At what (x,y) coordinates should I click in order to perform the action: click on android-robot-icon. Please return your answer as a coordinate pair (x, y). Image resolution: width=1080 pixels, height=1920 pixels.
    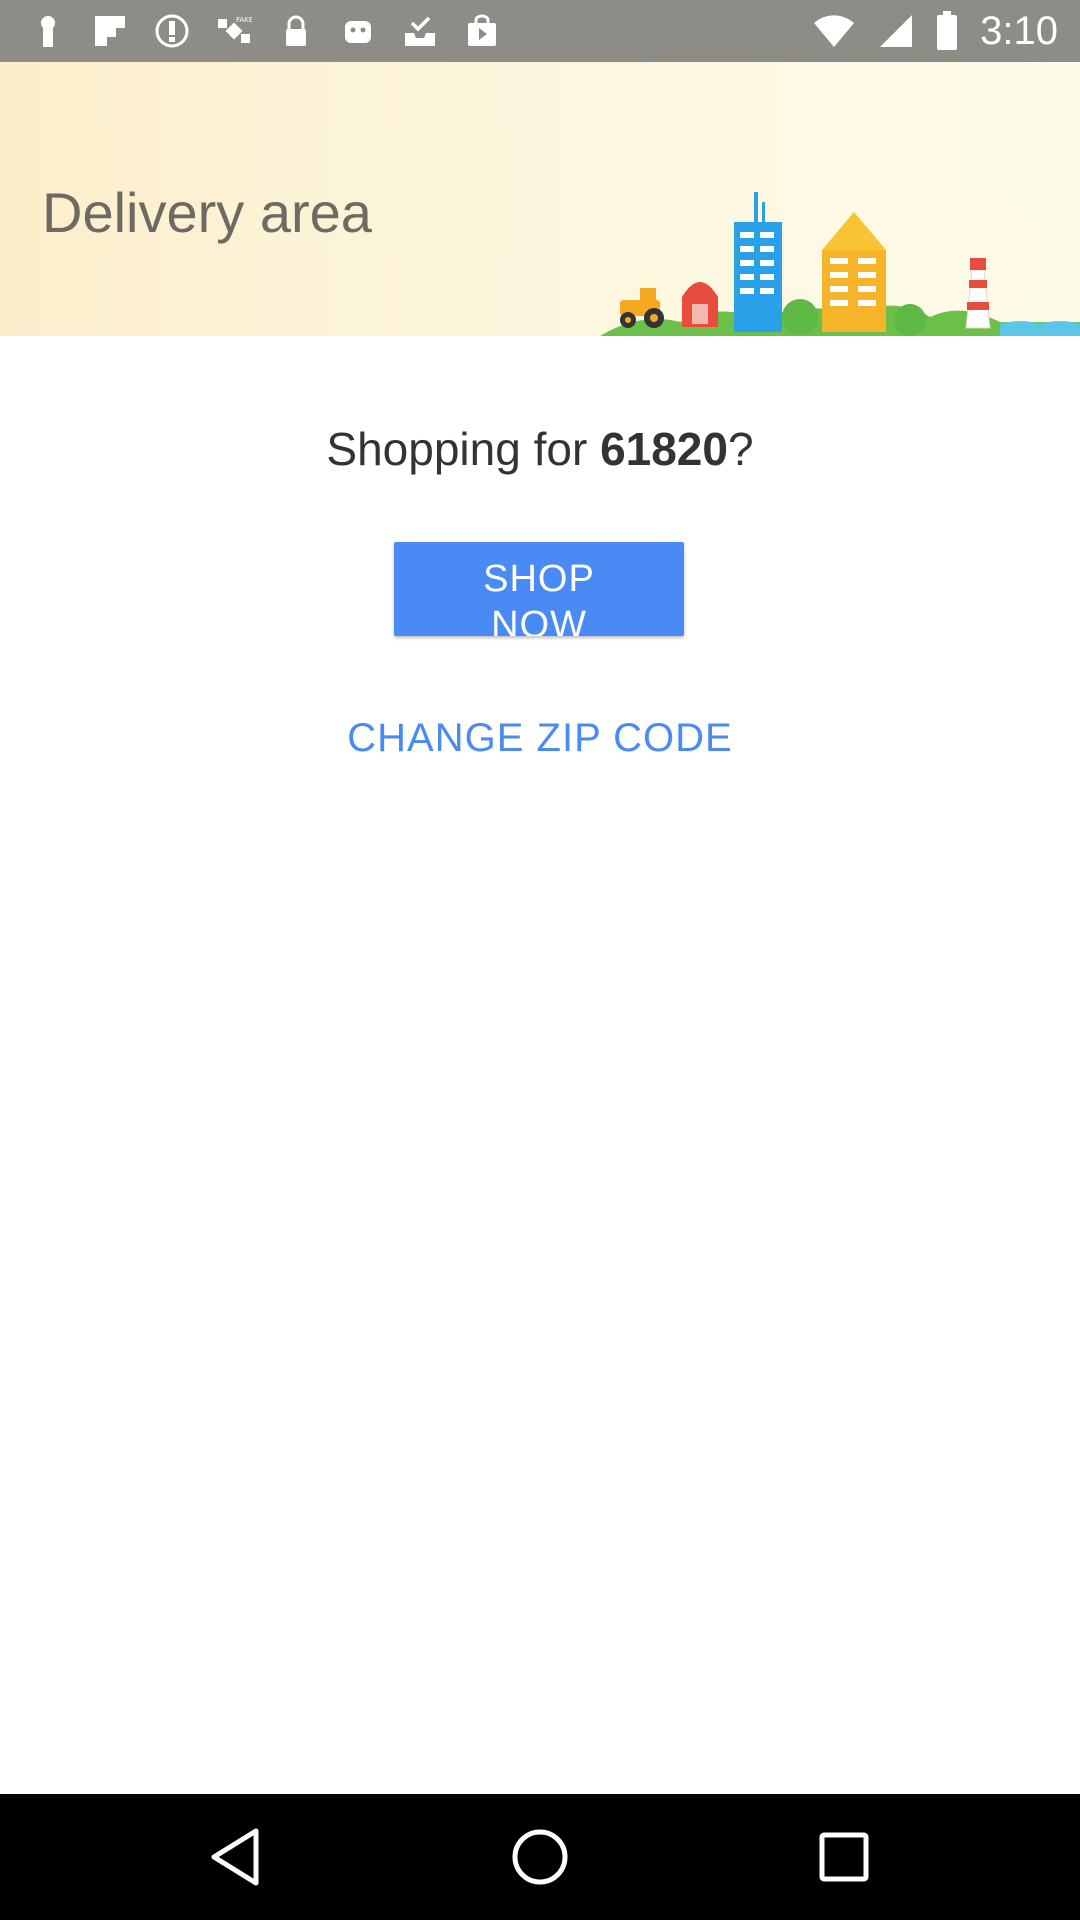
    Looking at the image, I should click on (358, 31).